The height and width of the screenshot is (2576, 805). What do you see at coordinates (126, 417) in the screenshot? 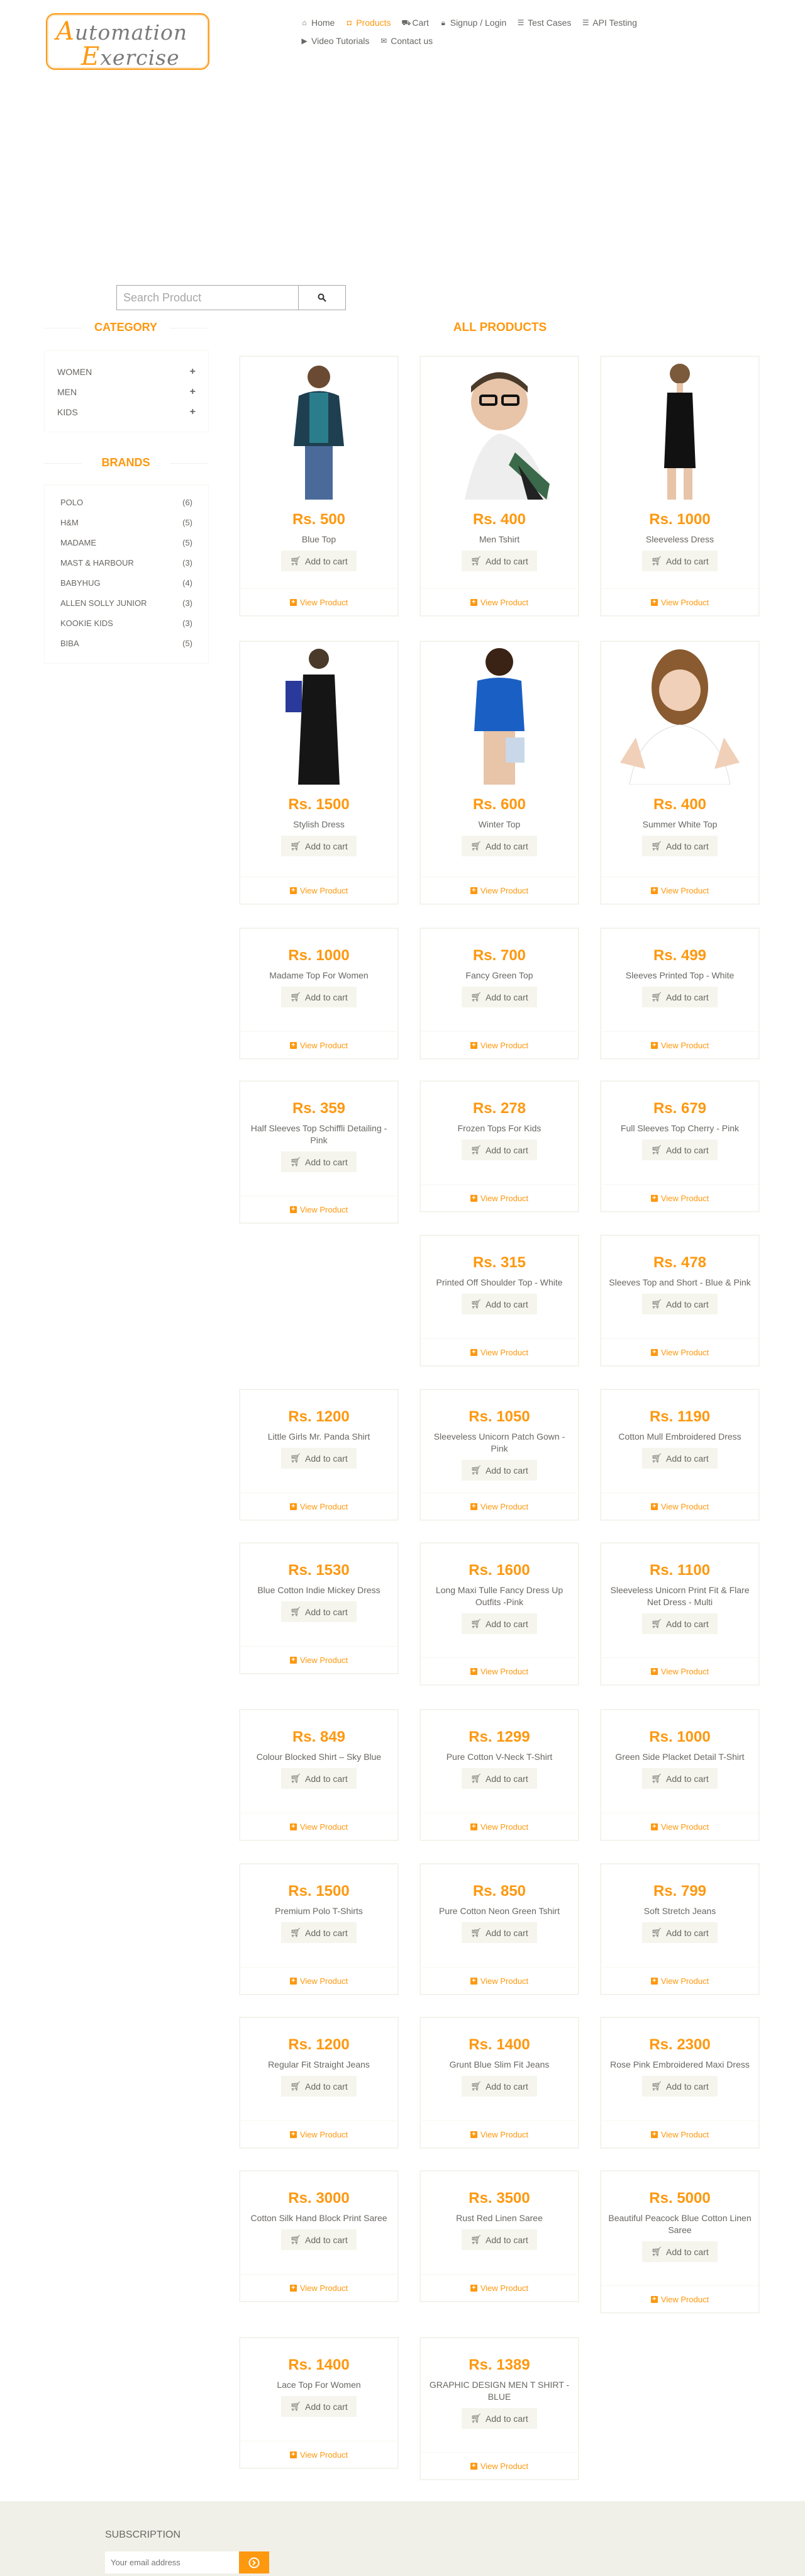
I see `category-kids: Kids +` at bounding box center [126, 417].